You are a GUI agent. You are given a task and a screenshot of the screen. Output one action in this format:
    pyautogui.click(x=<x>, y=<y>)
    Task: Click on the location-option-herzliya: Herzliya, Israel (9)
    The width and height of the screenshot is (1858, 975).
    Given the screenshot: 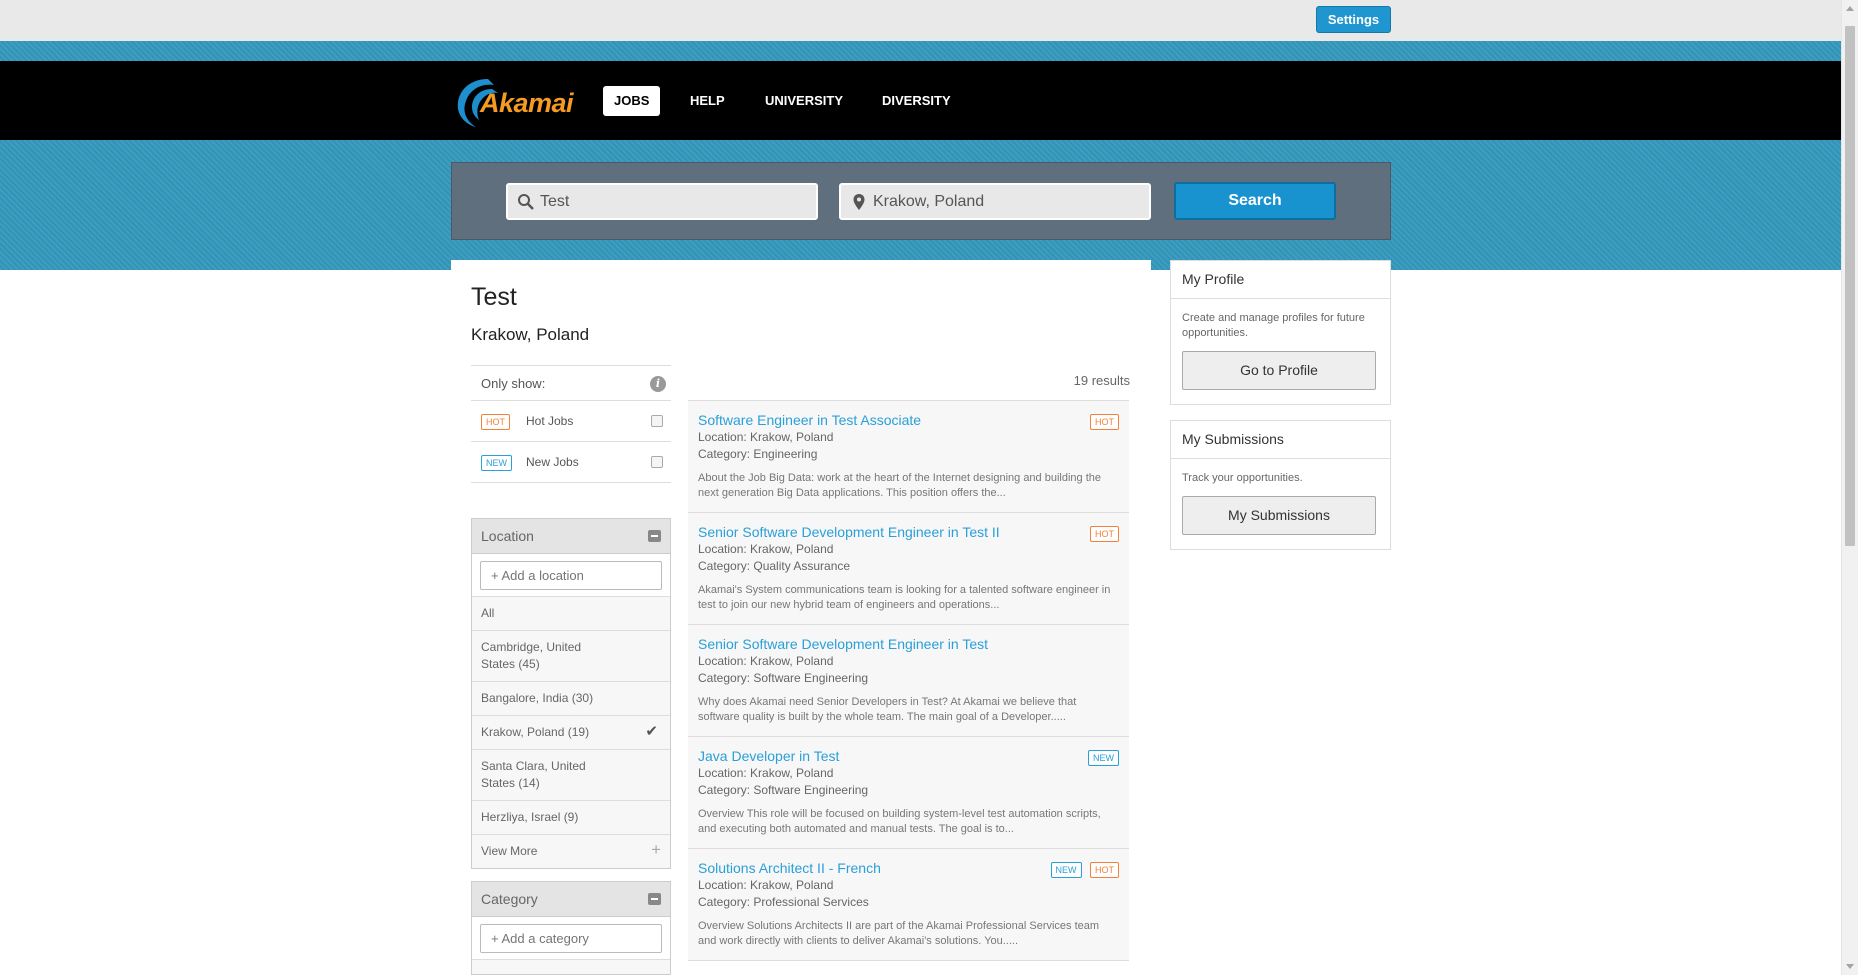 What is the action you would take?
    pyautogui.click(x=571, y=818)
    